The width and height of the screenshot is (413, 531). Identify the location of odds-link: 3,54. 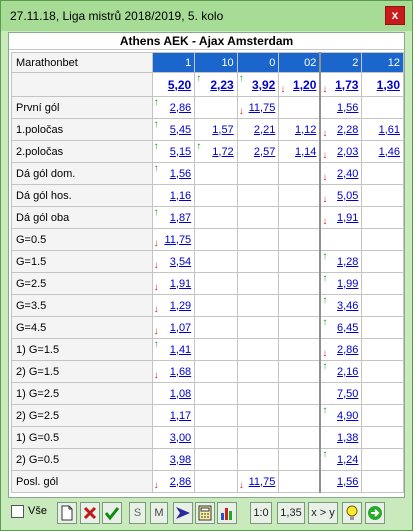
(180, 262).